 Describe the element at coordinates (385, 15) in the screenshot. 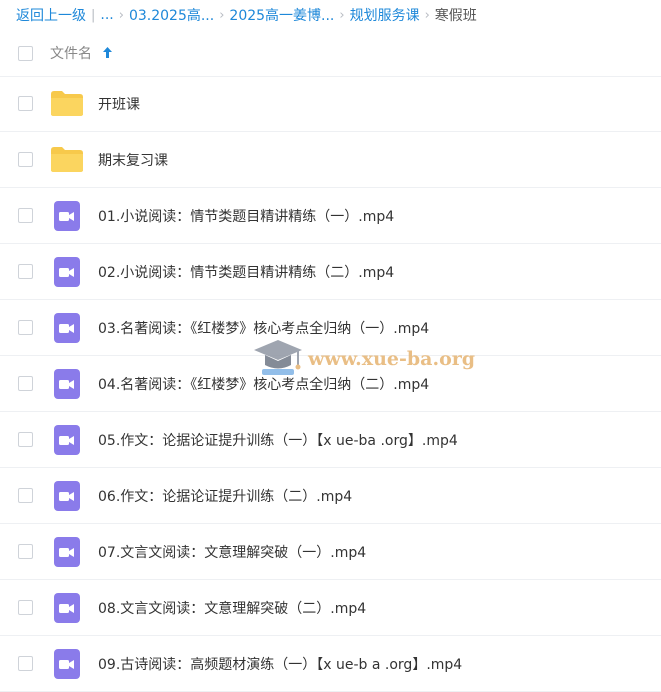

I see `breadcrumb-item-3: 规划服务课` at that location.